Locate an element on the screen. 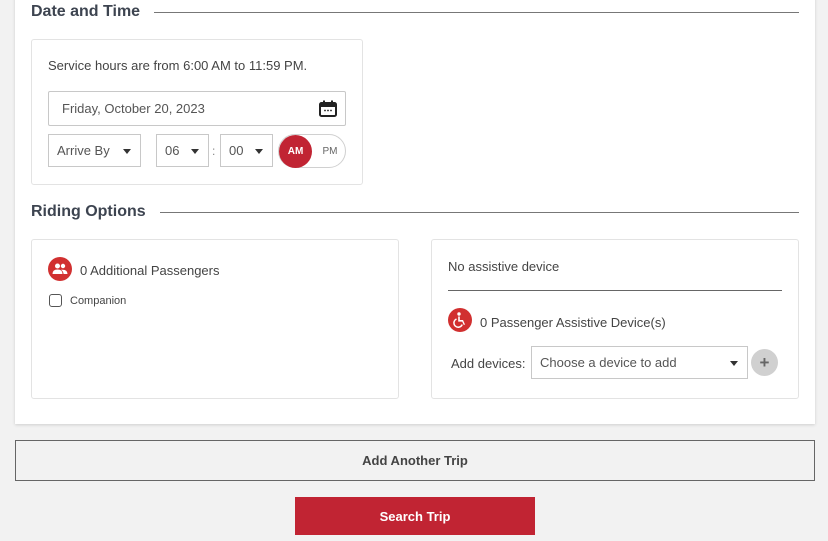 The image size is (828, 541). calendar-icon is located at coordinates (328, 108).